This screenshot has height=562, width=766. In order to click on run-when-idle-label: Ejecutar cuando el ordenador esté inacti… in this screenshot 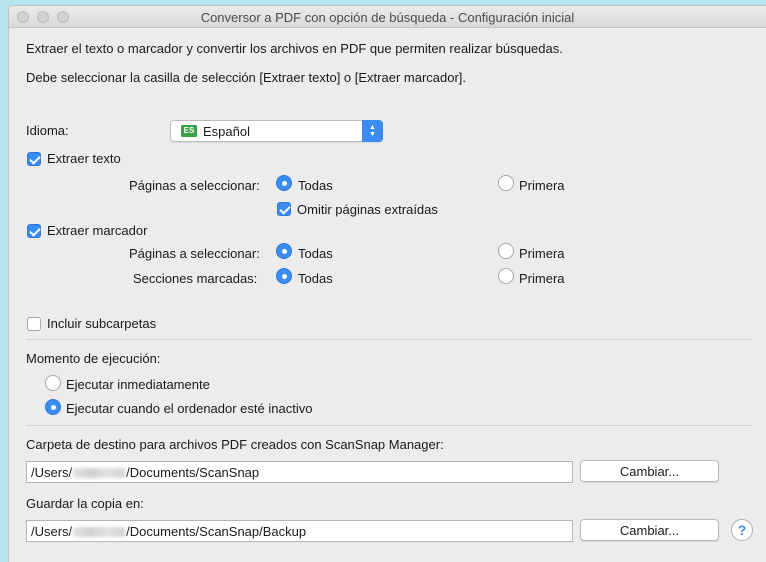, I will do `click(189, 408)`.